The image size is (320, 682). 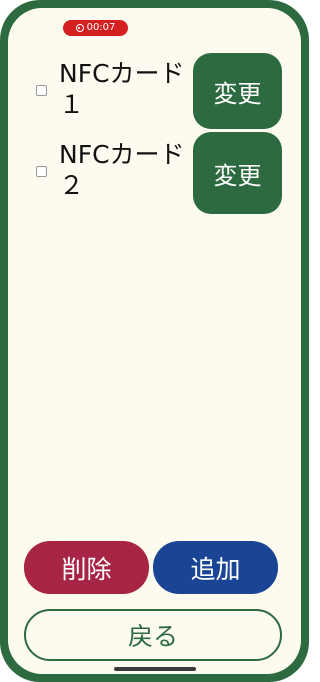 What do you see at coordinates (86, 567) in the screenshot?
I see `delete-button: 削除` at bounding box center [86, 567].